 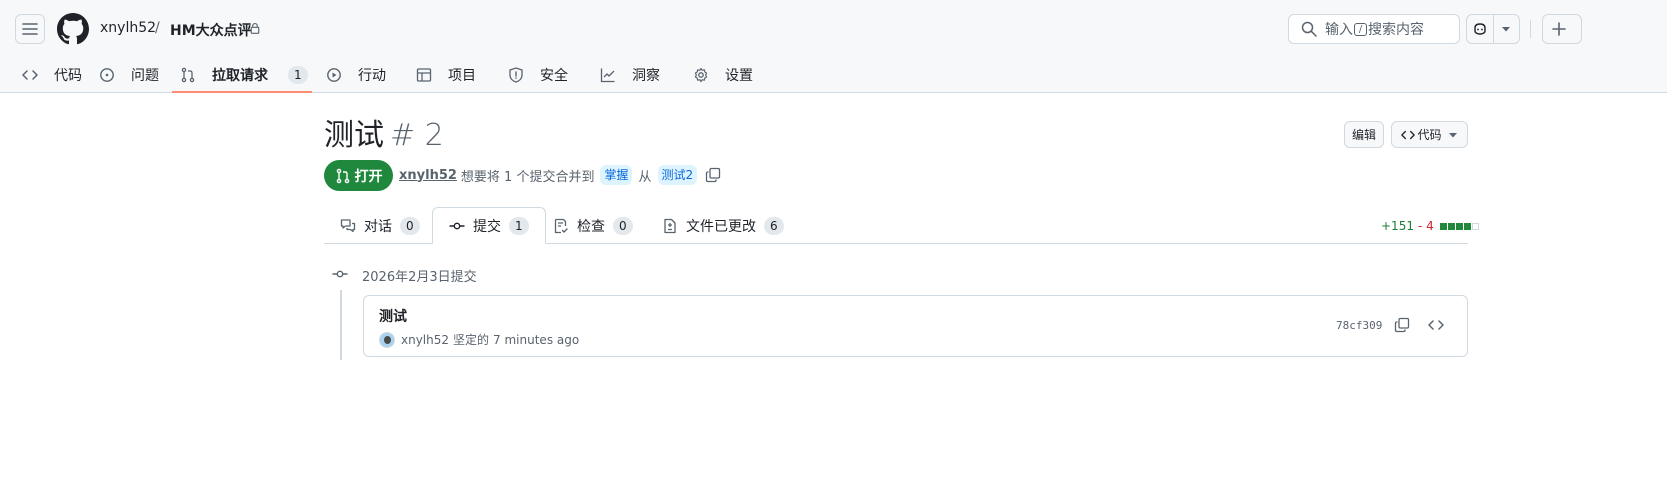 I want to click on gear-icon, so click(x=701, y=74).